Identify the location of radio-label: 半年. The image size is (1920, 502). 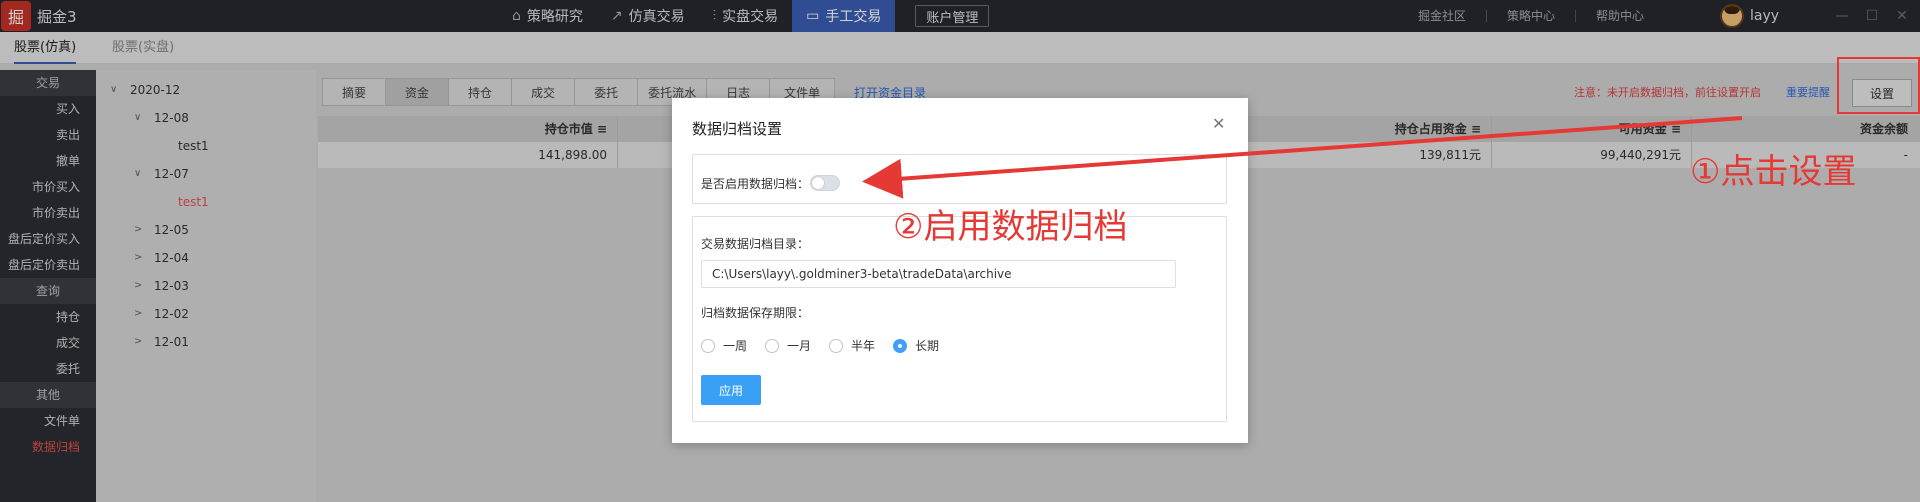
(863, 346).